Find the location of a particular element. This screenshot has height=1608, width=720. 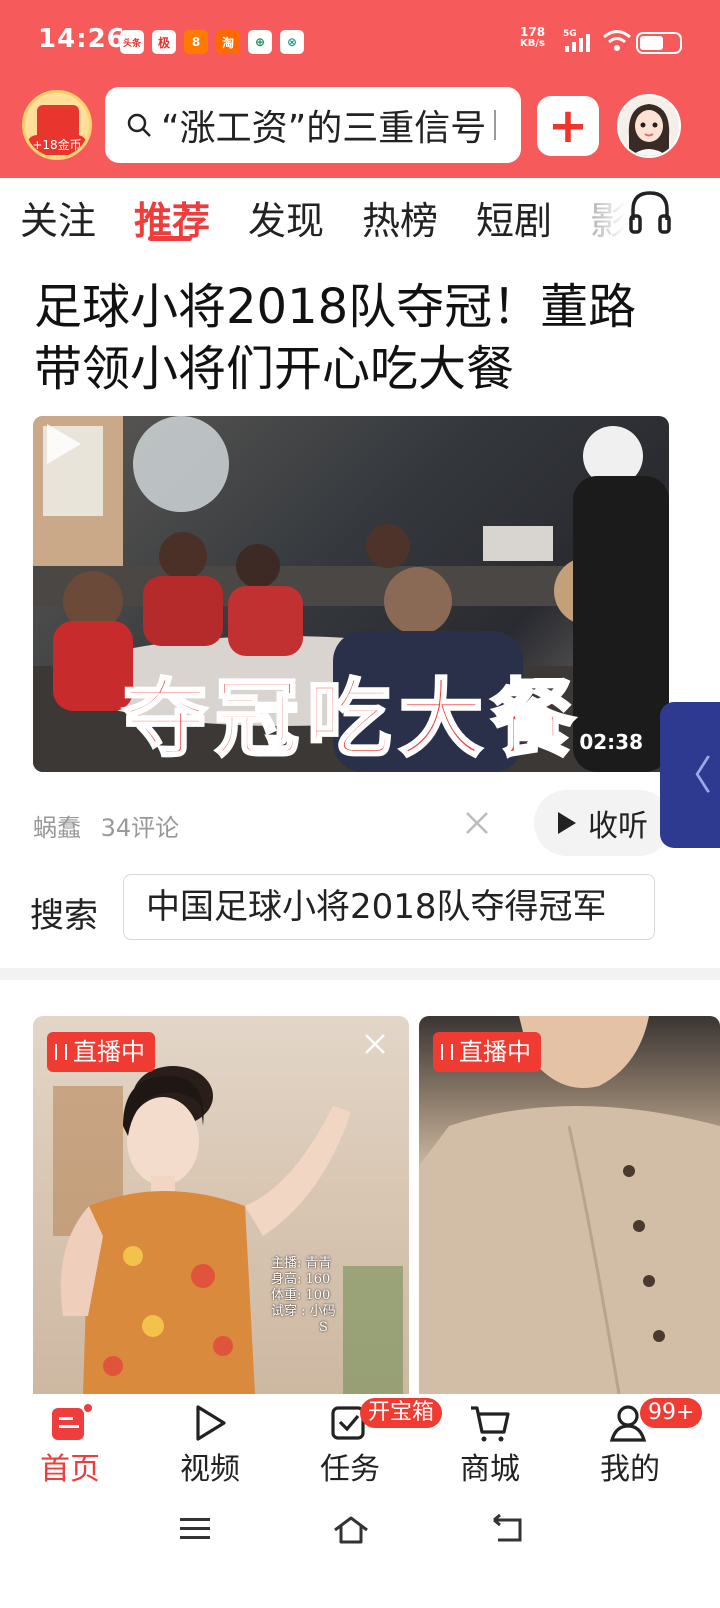

nav-label: 首页 is located at coordinates (70, 1469).